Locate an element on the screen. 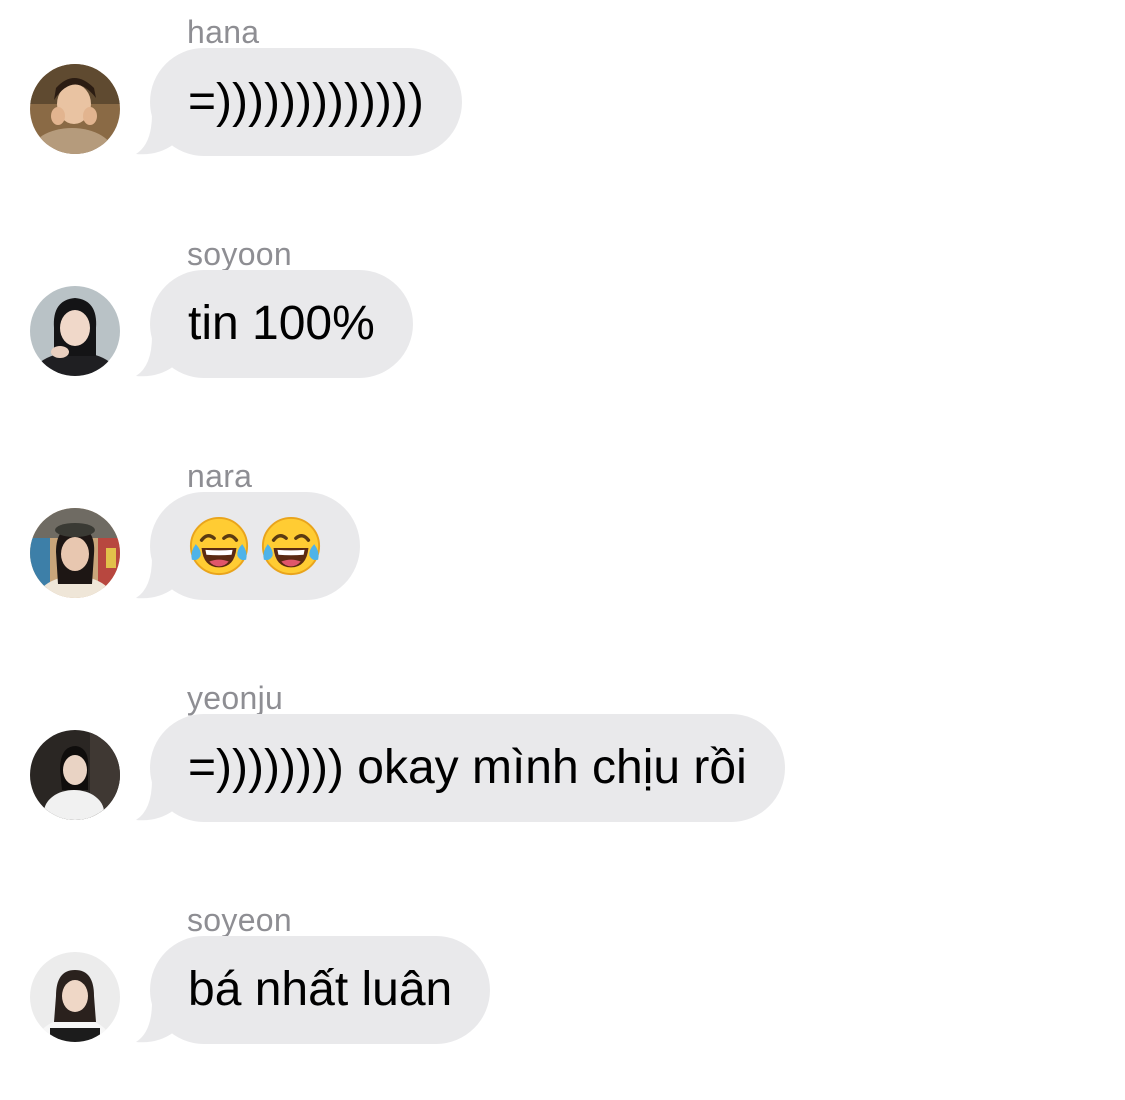 Image resolution: width=1125 pixels, height=1100 pixels. sender-name: hana is located at coordinates (223, 32).